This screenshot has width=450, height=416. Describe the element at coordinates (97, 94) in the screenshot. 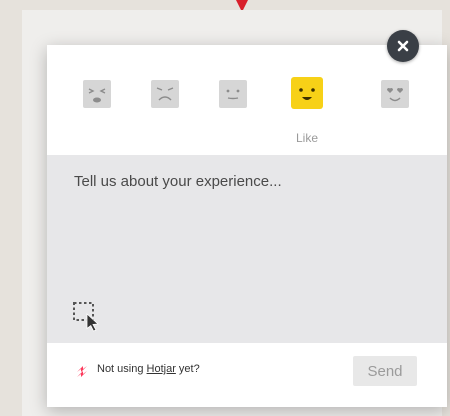

I see `hate-face-icon` at that location.